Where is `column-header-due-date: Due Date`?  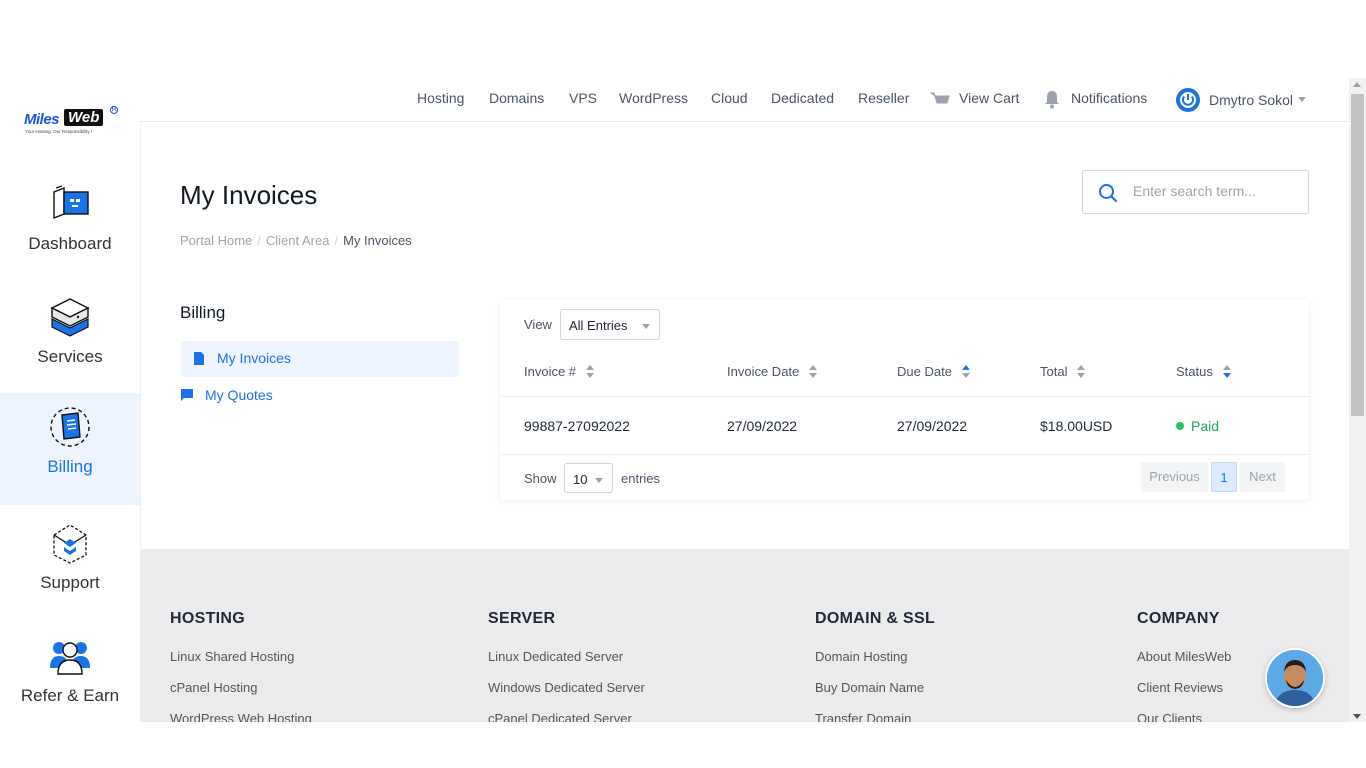 column-header-due-date: Due Date is located at coordinates (933, 372).